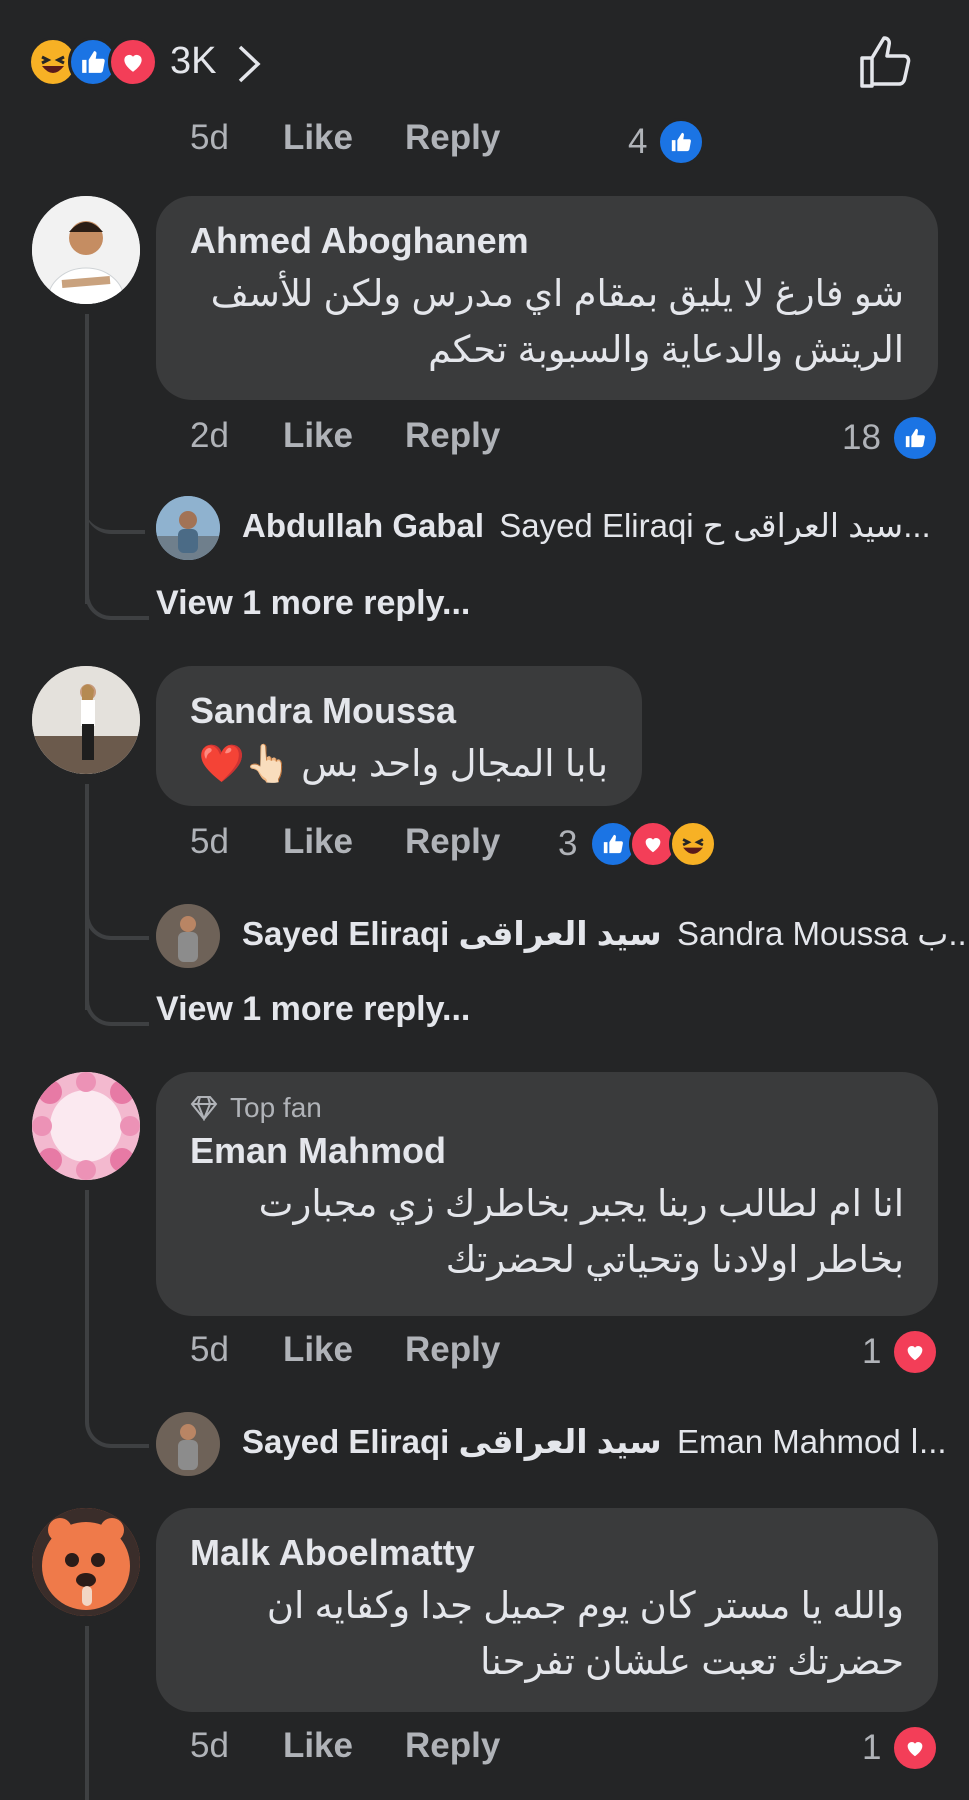  I want to click on haha-icon, so click(693, 844).